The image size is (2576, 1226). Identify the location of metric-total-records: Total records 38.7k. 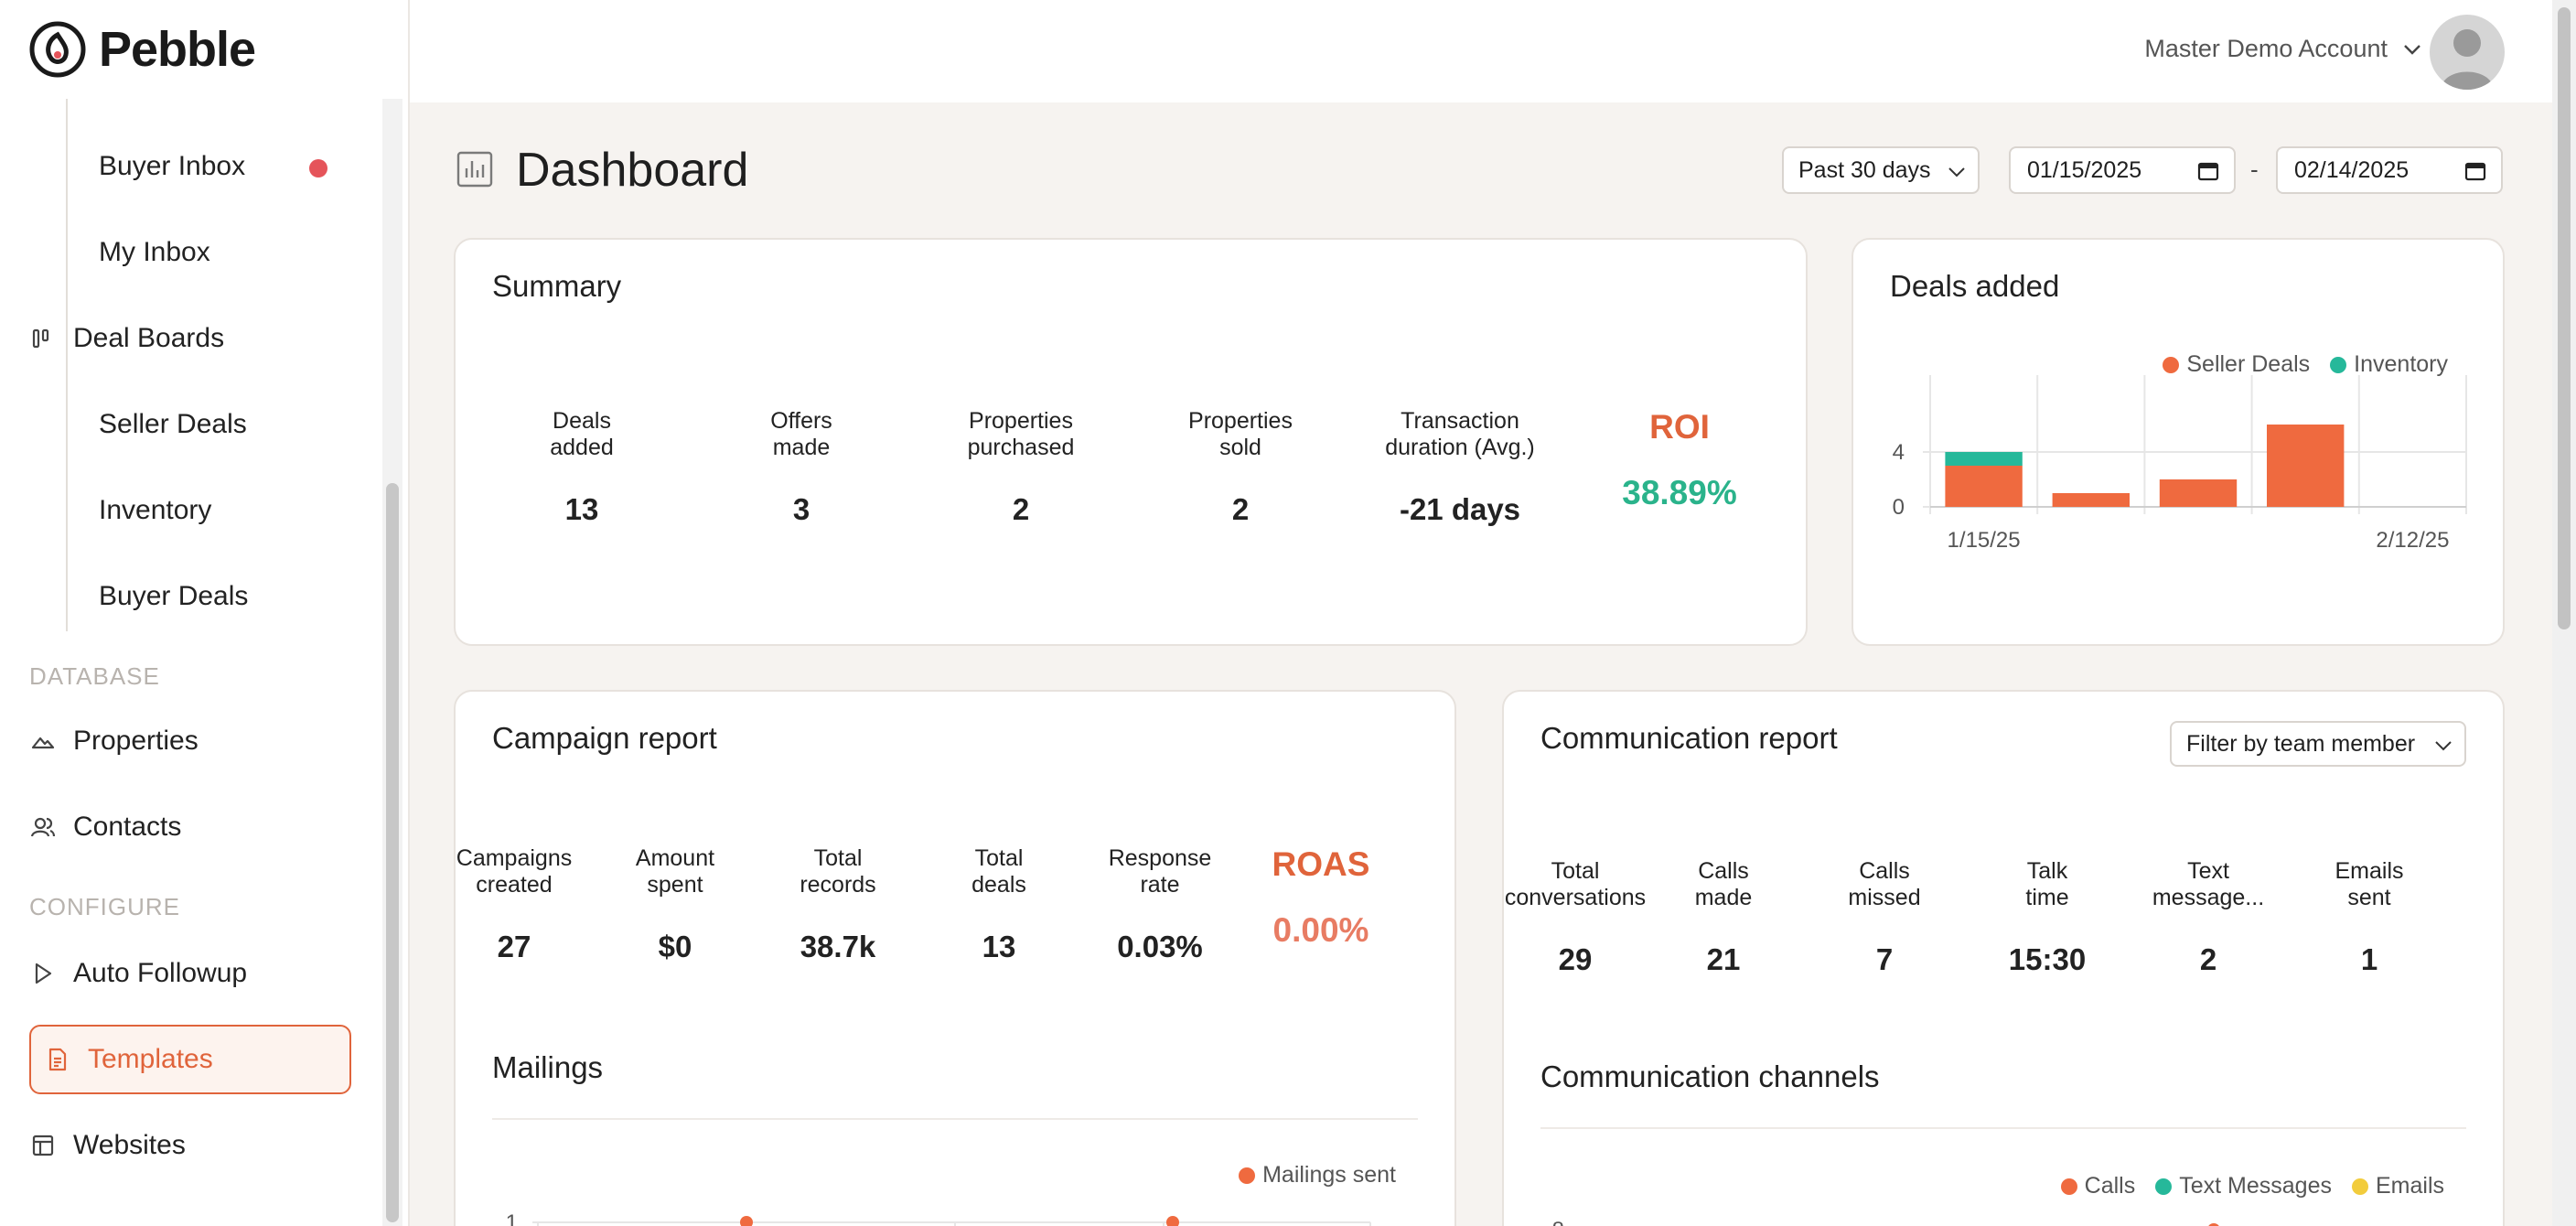
(838, 904).